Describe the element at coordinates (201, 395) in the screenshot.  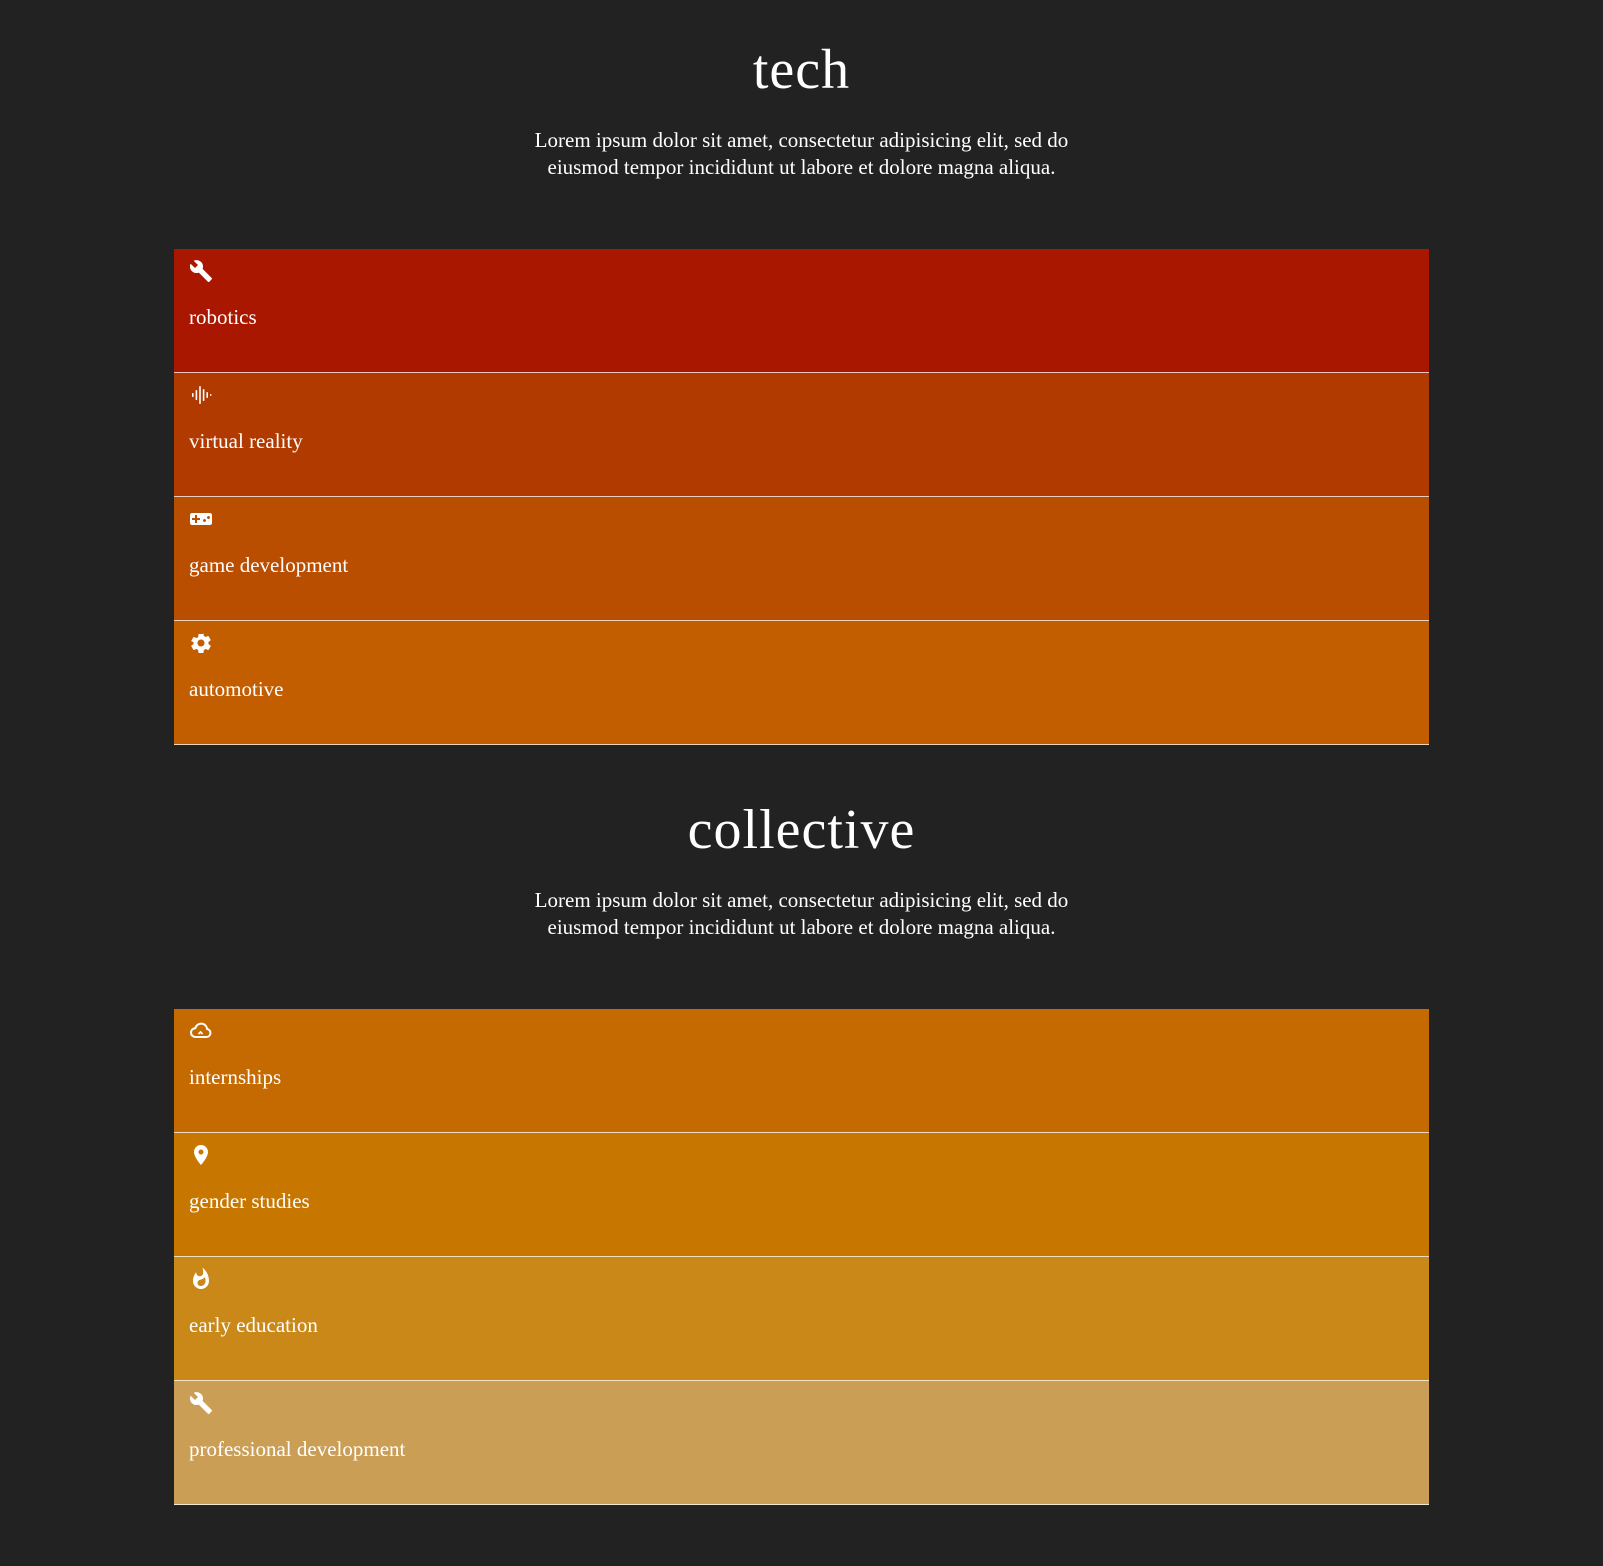
I see `audio-wave-icon` at that location.